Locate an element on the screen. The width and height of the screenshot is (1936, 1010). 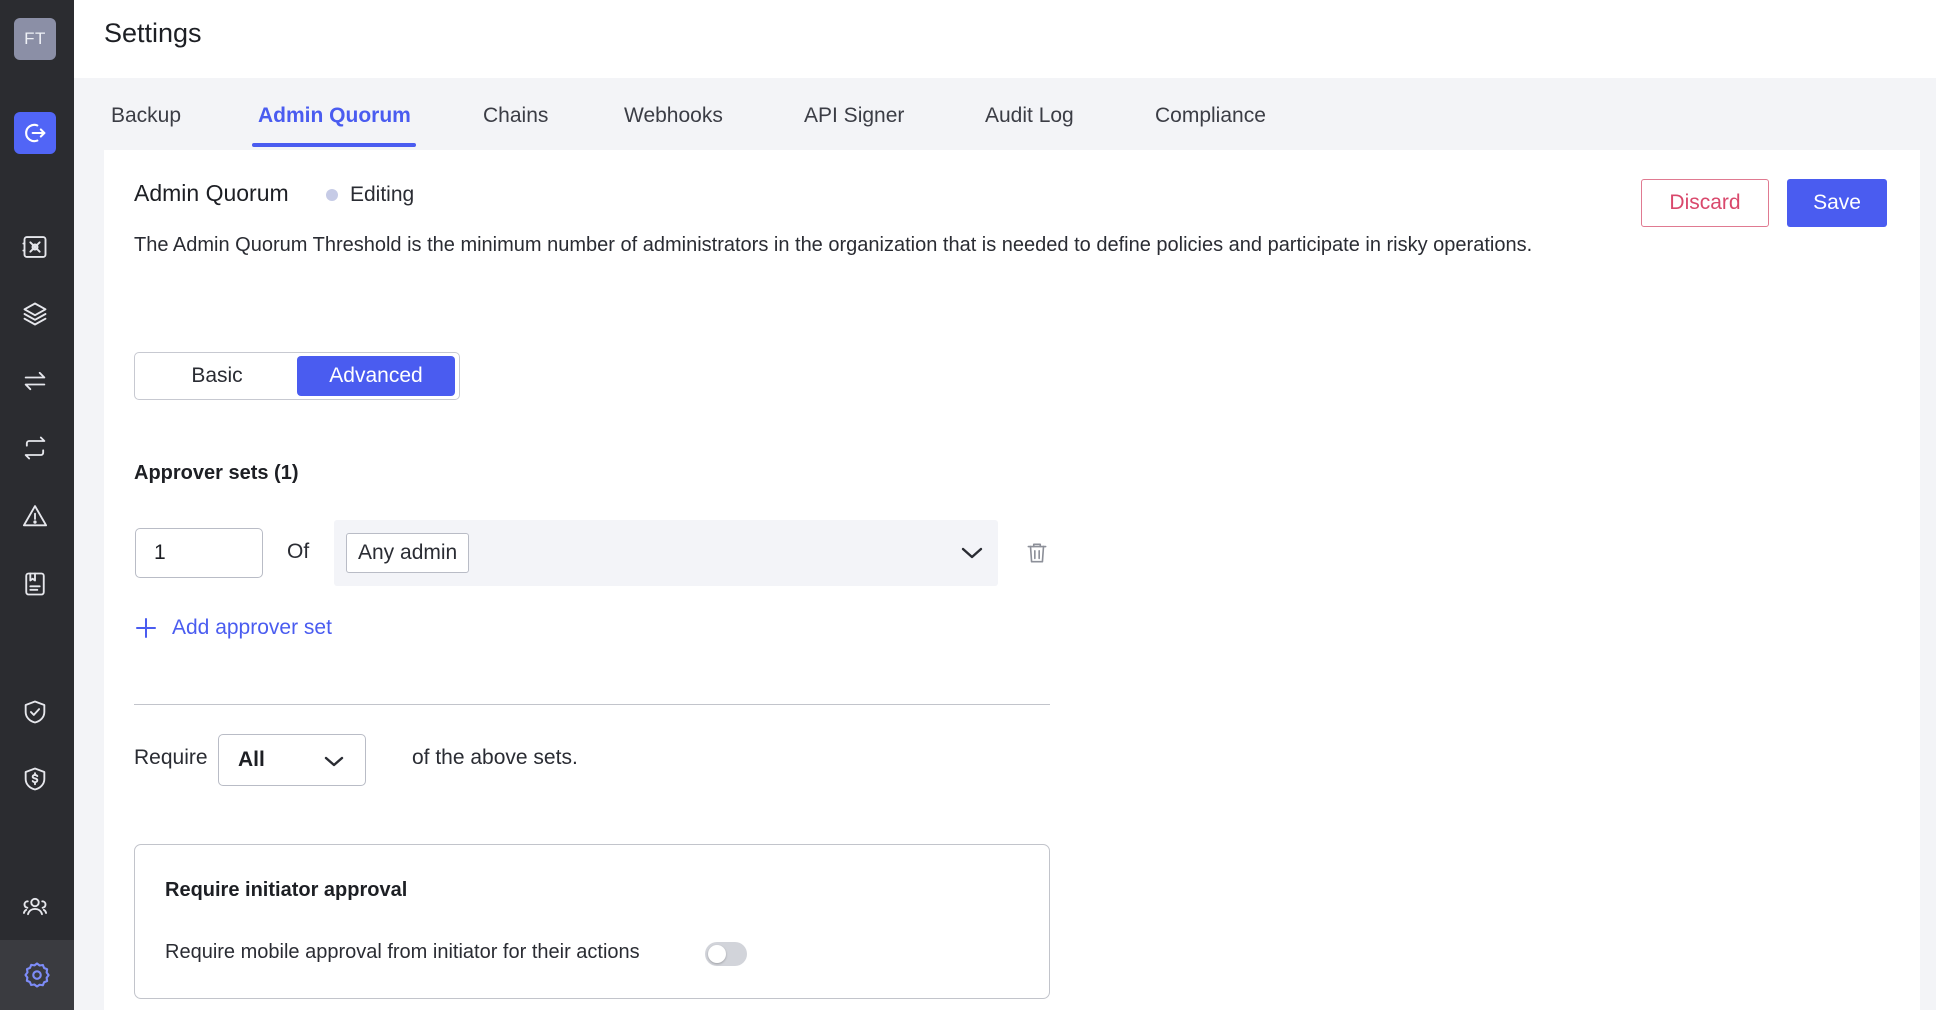
tab-api-signer: API Signer is located at coordinates (854, 116).